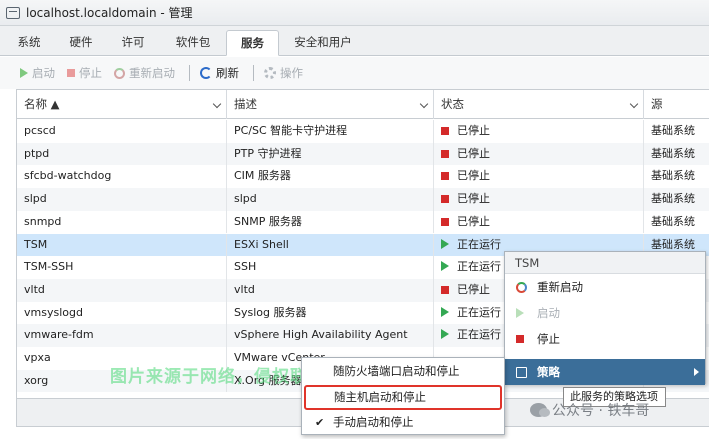 The image size is (709, 439). I want to click on start-button: 启动, so click(37, 73).